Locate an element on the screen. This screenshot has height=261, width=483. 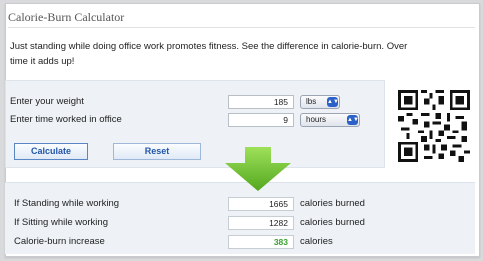
down-arrow-icon is located at coordinates (258, 169).